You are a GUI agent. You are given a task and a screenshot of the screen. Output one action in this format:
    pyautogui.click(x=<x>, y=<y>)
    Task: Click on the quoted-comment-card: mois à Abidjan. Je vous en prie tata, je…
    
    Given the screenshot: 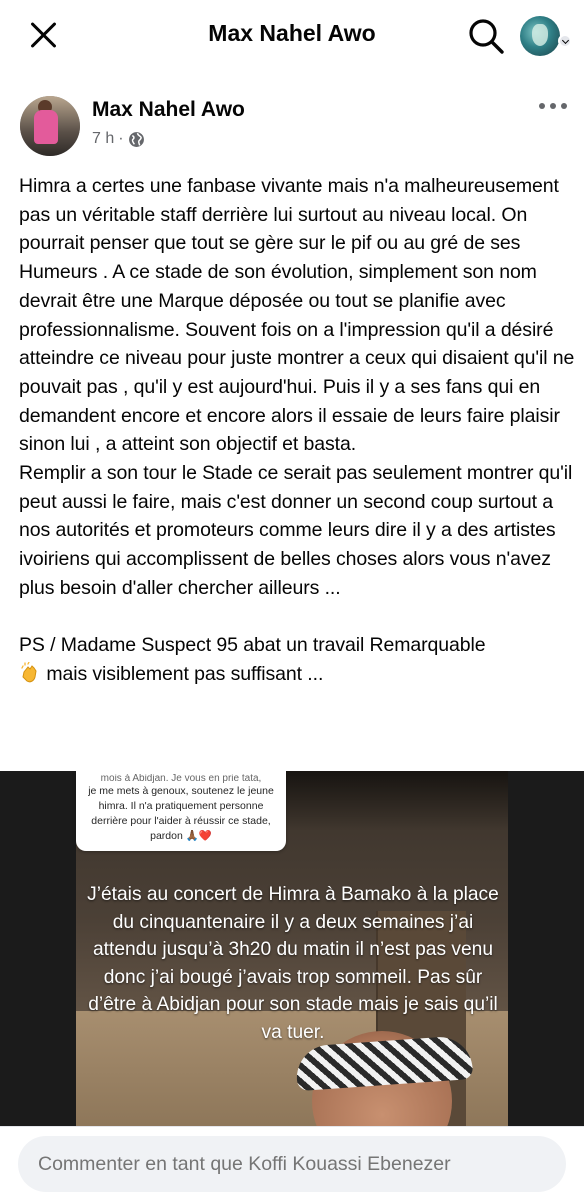 What is the action you would take?
    pyautogui.click(x=181, y=811)
    